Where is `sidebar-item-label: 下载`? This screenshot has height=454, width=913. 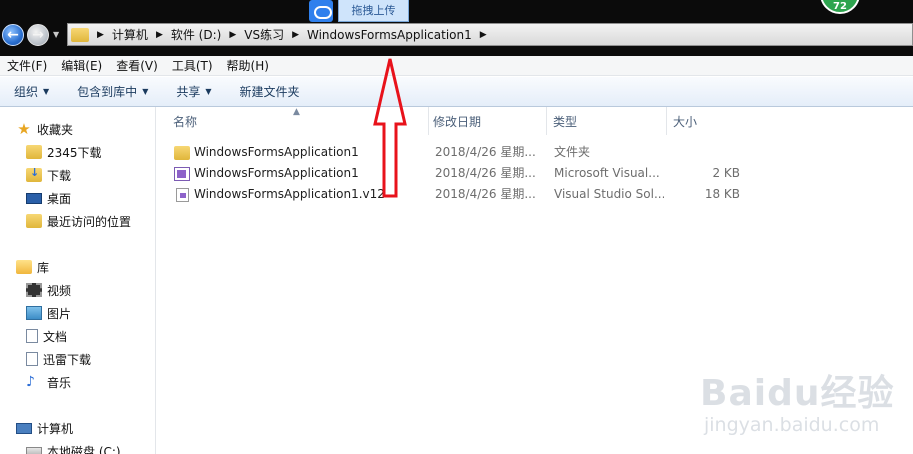 sidebar-item-label: 下载 is located at coordinates (59, 175).